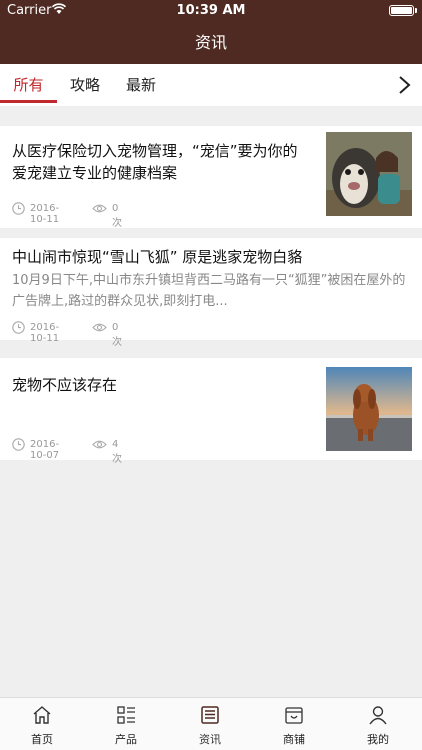 The height and width of the screenshot is (750, 422). I want to click on tabbar-item-me: 我的, so click(378, 724).